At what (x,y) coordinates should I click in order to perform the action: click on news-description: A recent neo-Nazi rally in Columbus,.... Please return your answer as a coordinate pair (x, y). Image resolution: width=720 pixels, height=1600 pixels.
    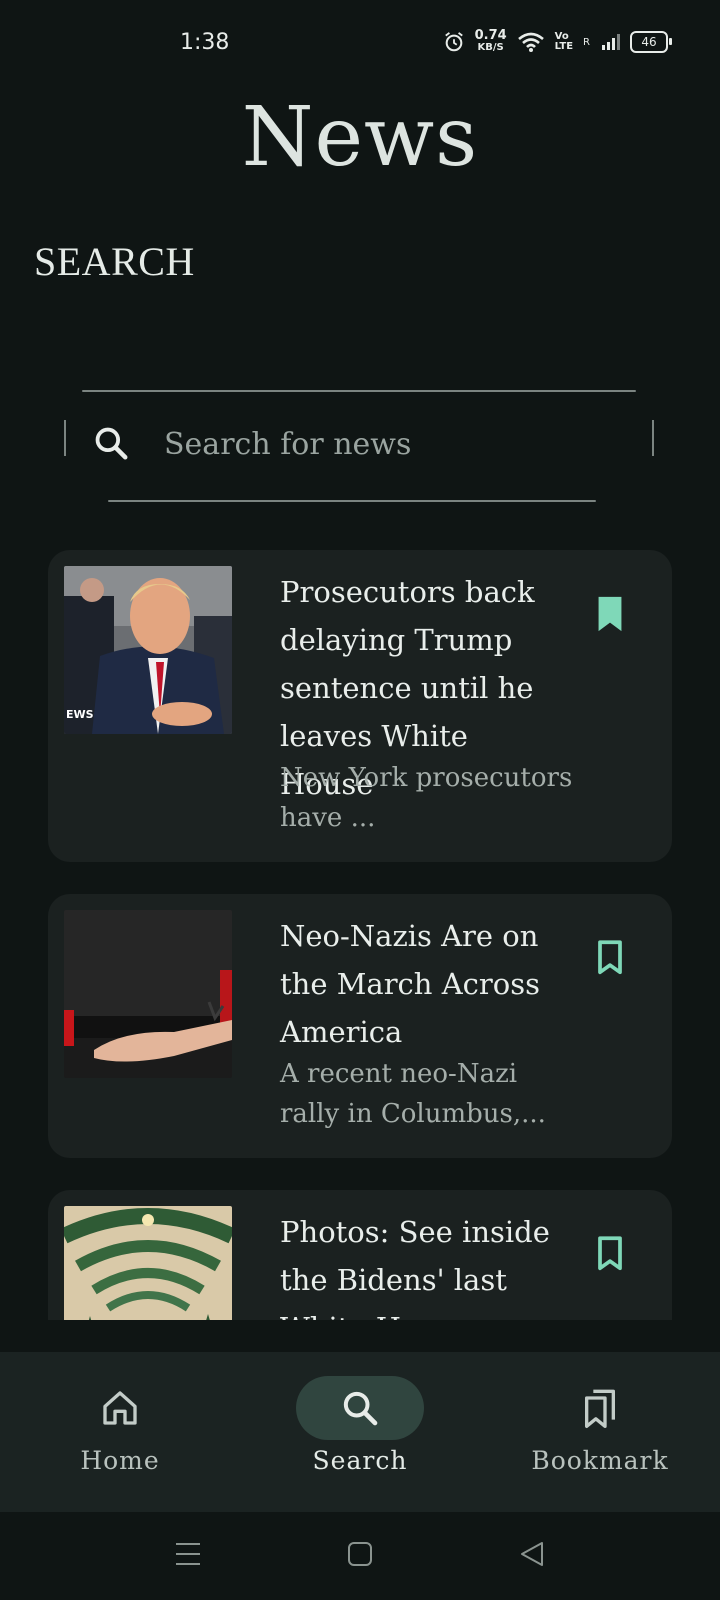
    Looking at the image, I should click on (413, 1094).